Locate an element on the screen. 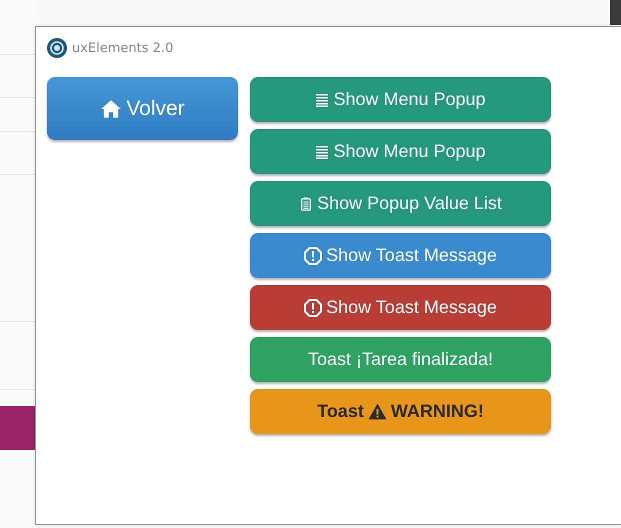 The height and width of the screenshot is (528, 621). home-icon is located at coordinates (111, 108).